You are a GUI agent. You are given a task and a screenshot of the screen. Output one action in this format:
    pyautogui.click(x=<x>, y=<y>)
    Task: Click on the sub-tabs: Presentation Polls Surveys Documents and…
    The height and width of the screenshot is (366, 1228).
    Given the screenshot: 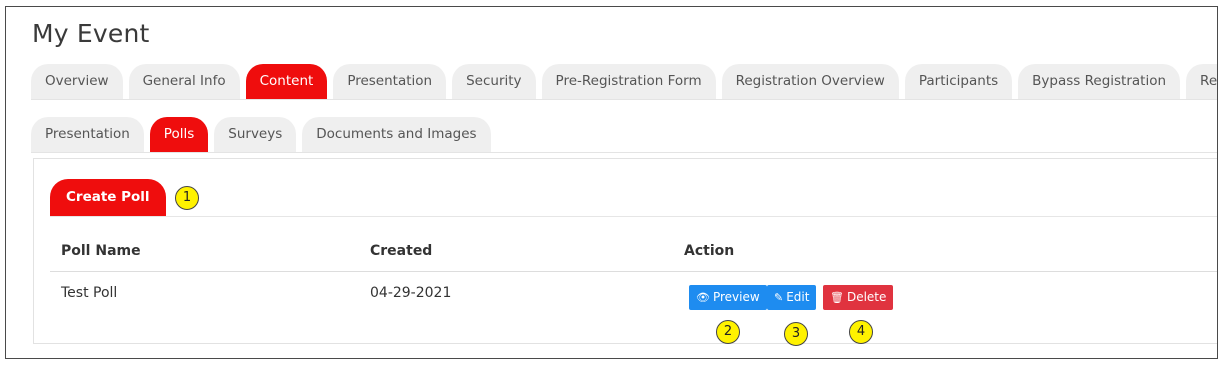 What is the action you would take?
    pyautogui.click(x=264, y=134)
    